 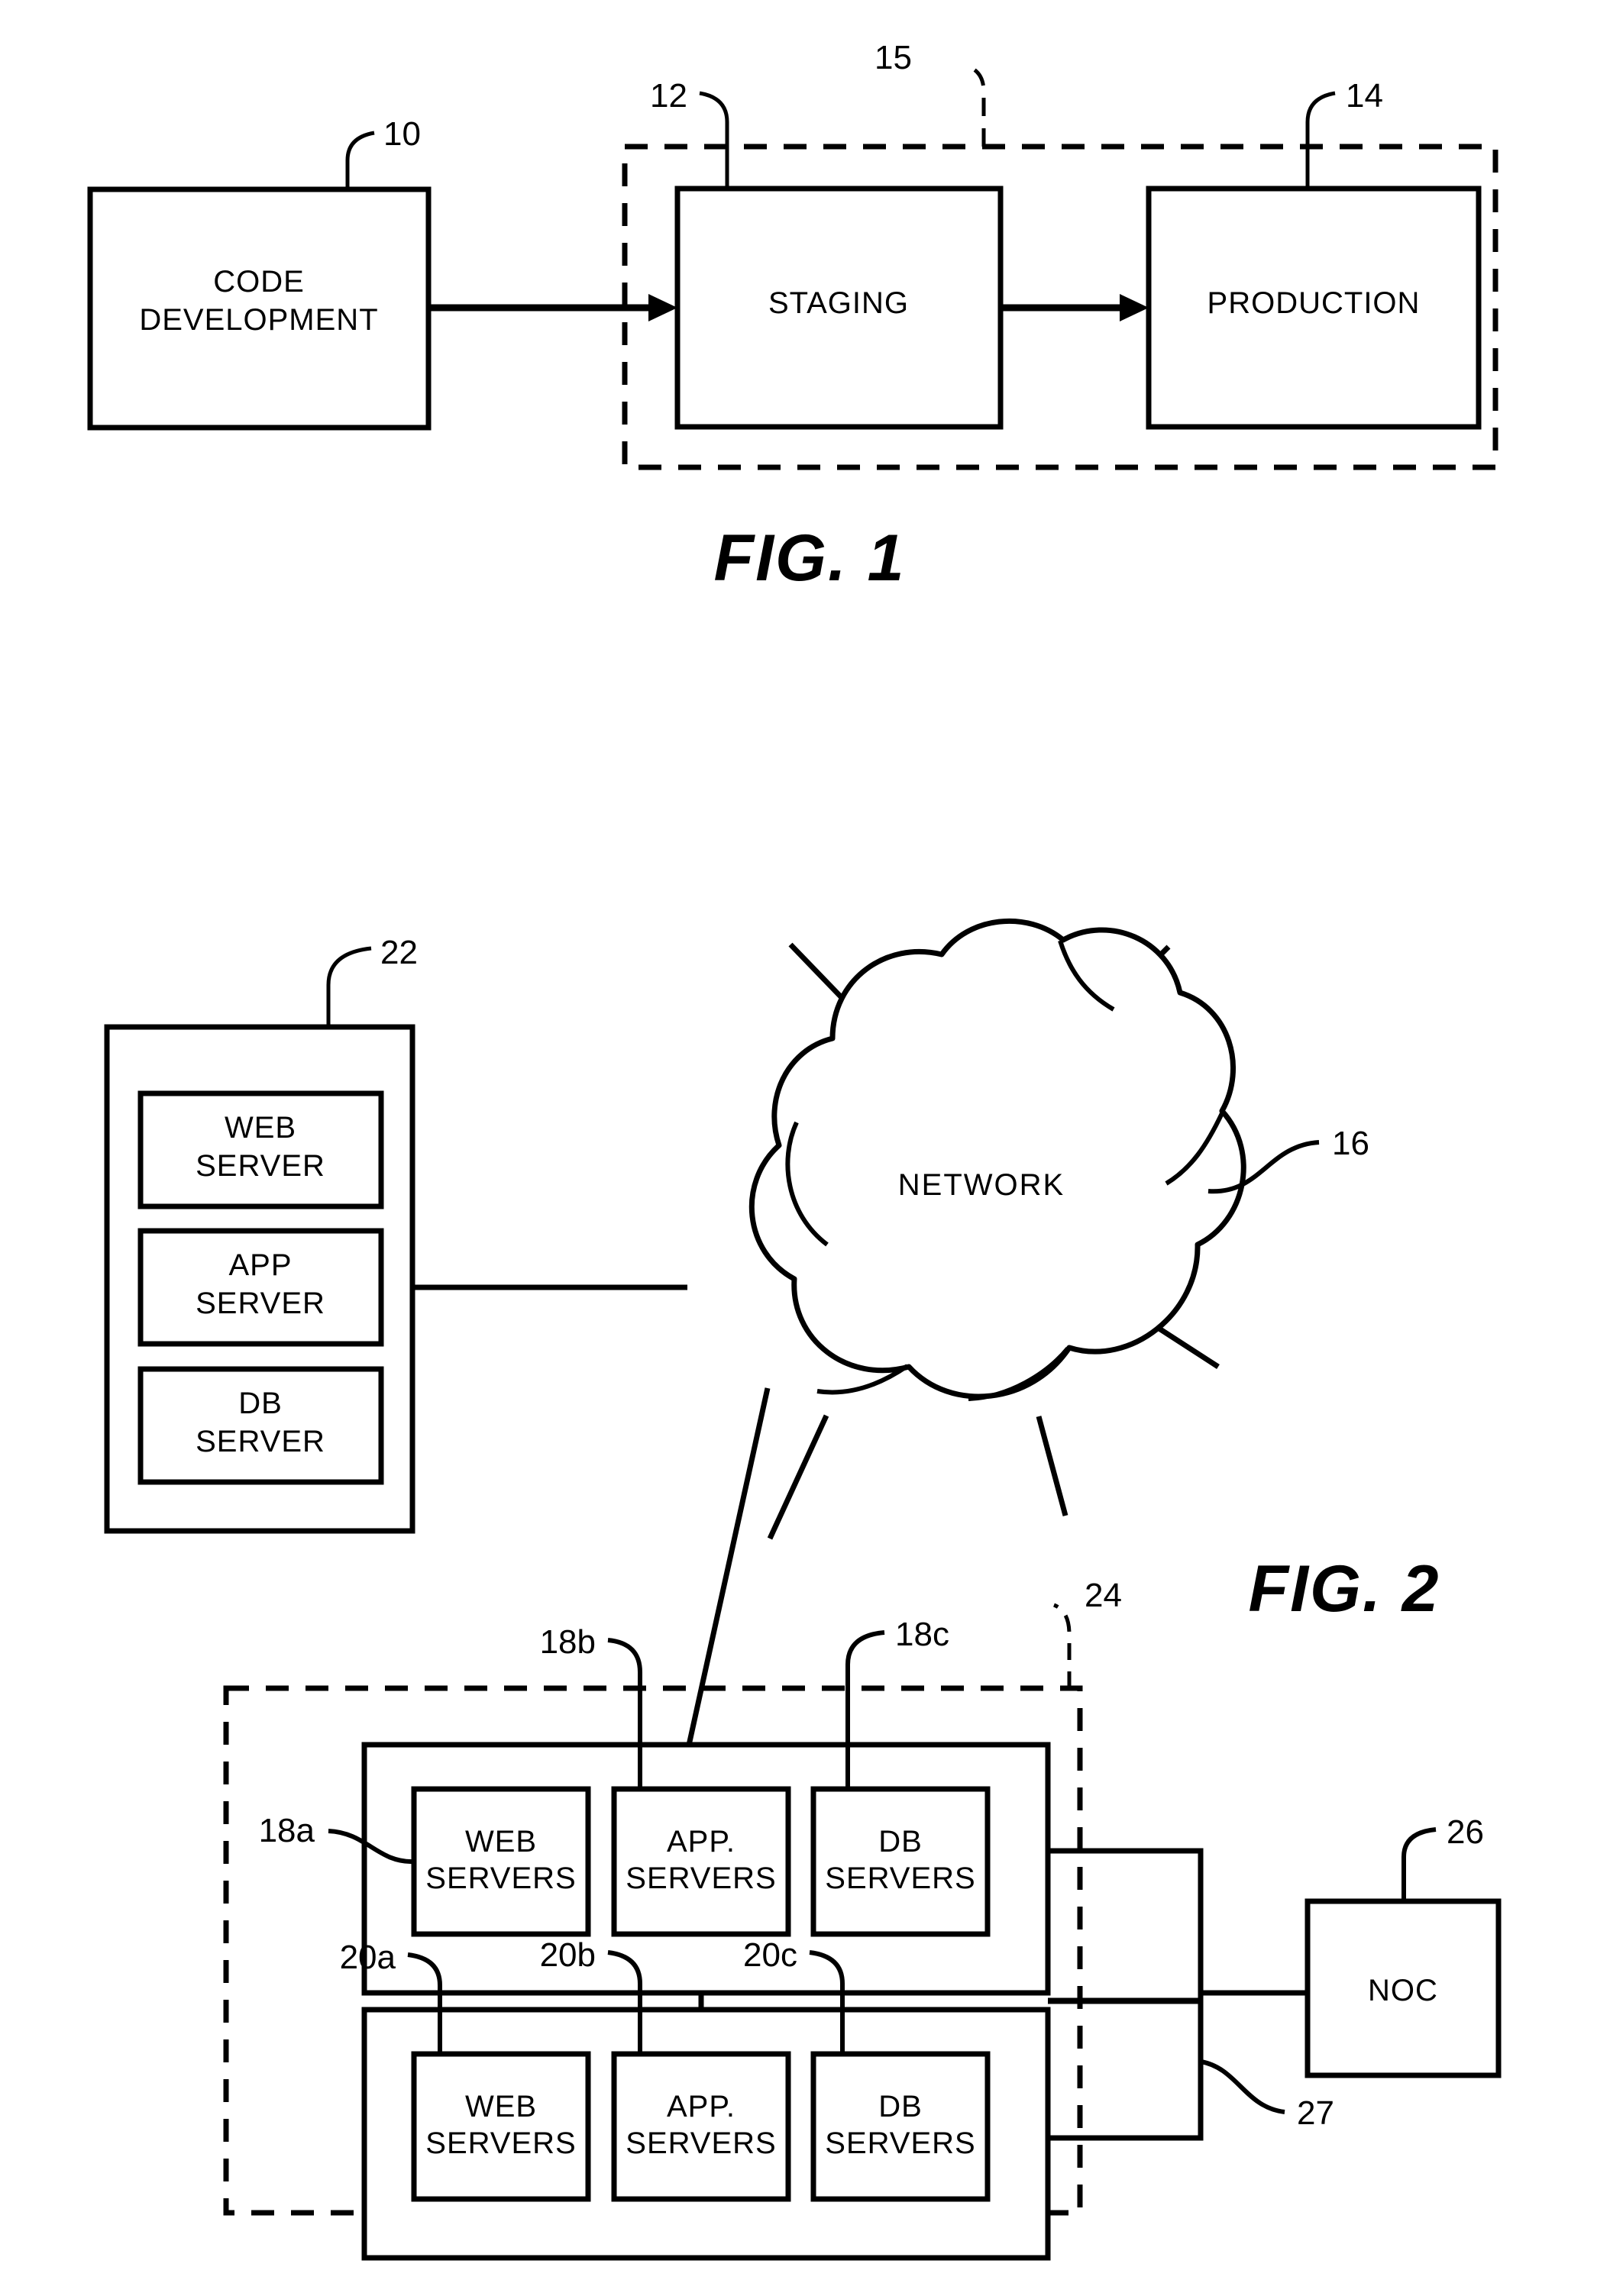 I want to click on fig2-network-label: NETWORK, so click(x=981, y=1185).